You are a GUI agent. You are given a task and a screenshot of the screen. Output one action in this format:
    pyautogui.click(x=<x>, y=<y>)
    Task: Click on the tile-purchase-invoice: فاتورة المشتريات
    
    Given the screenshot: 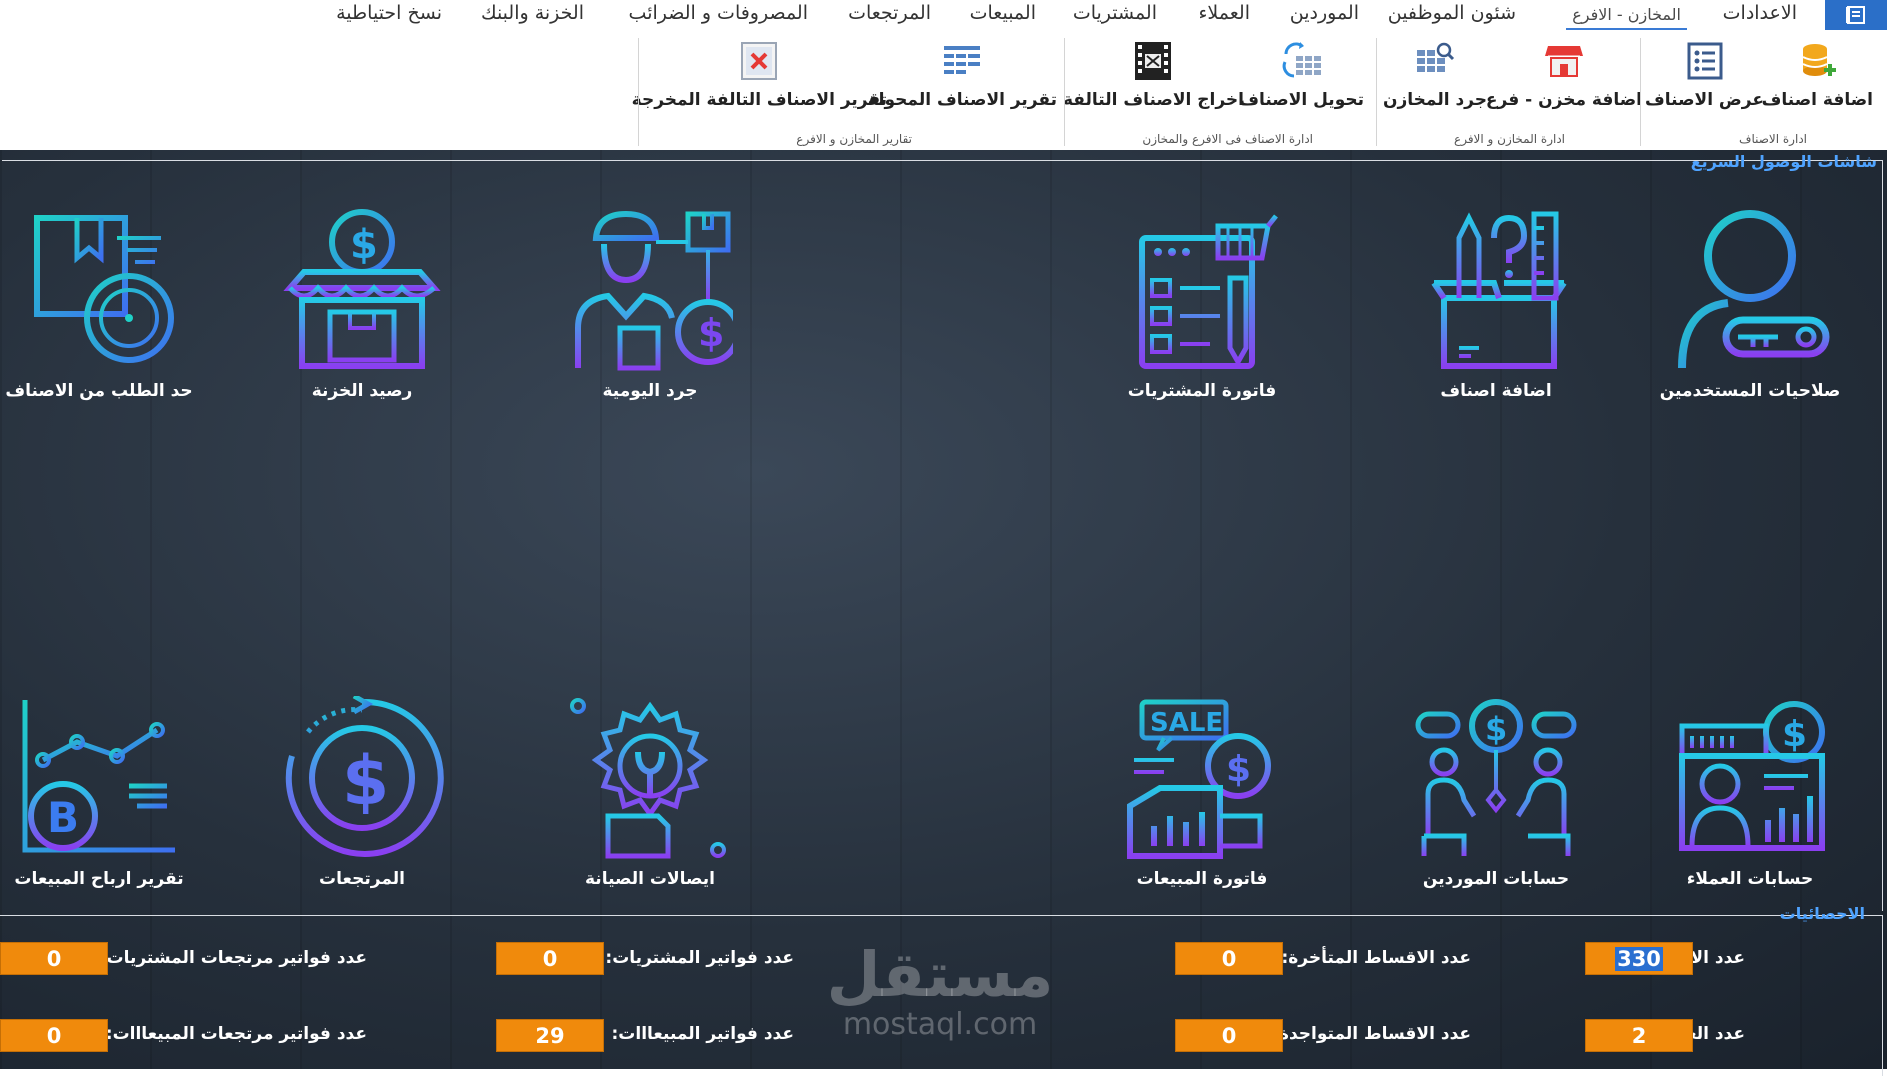 What is the action you would take?
    pyautogui.click(x=1202, y=304)
    